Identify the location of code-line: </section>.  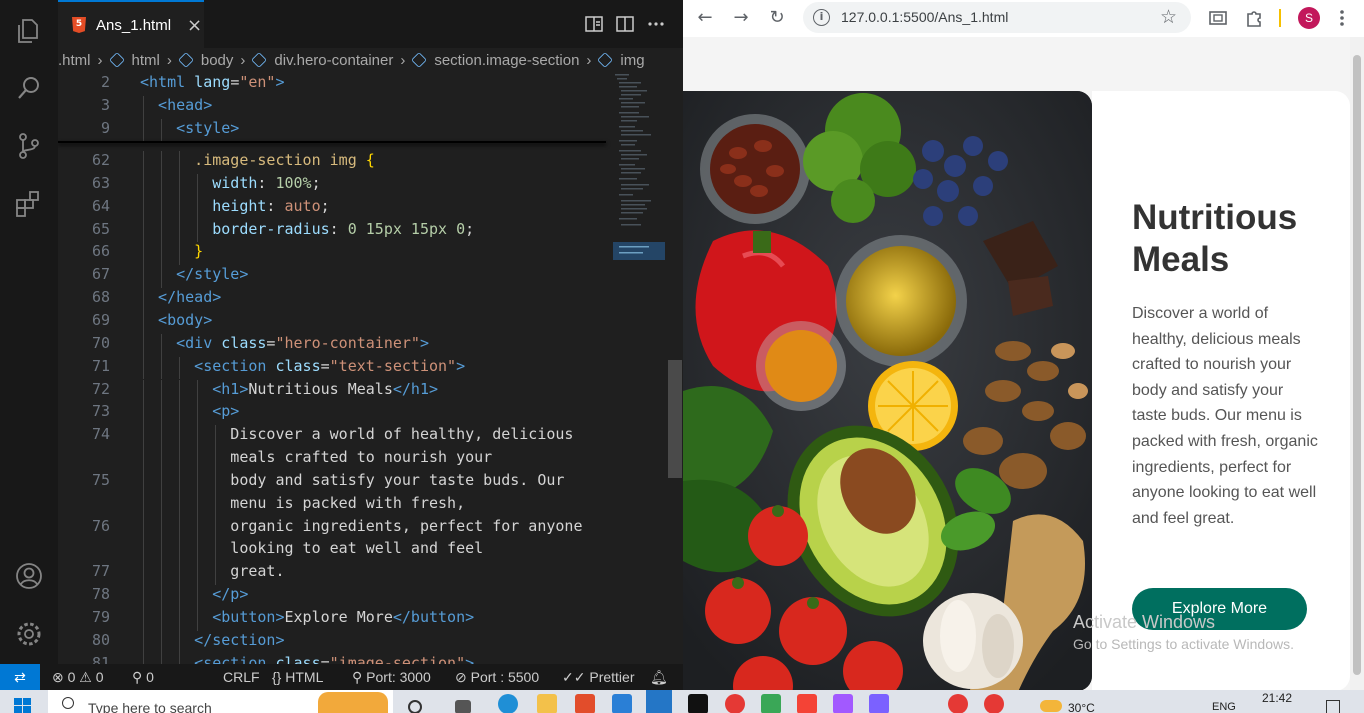
(239, 640).